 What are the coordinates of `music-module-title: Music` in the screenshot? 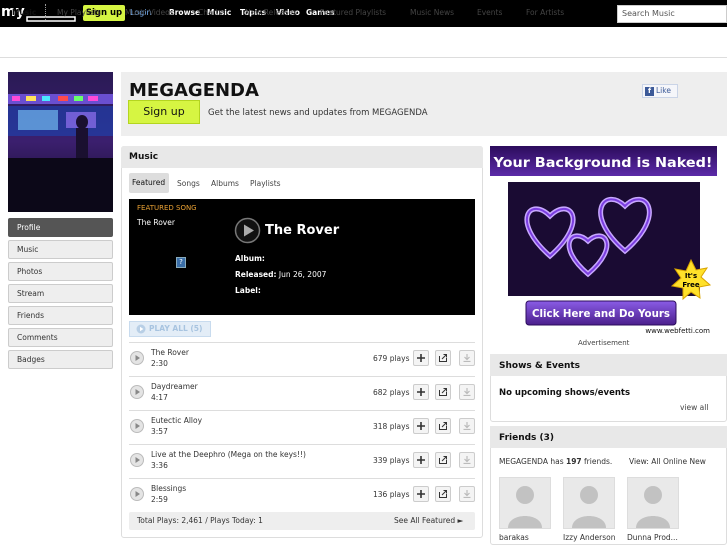 It's located at (144, 157).